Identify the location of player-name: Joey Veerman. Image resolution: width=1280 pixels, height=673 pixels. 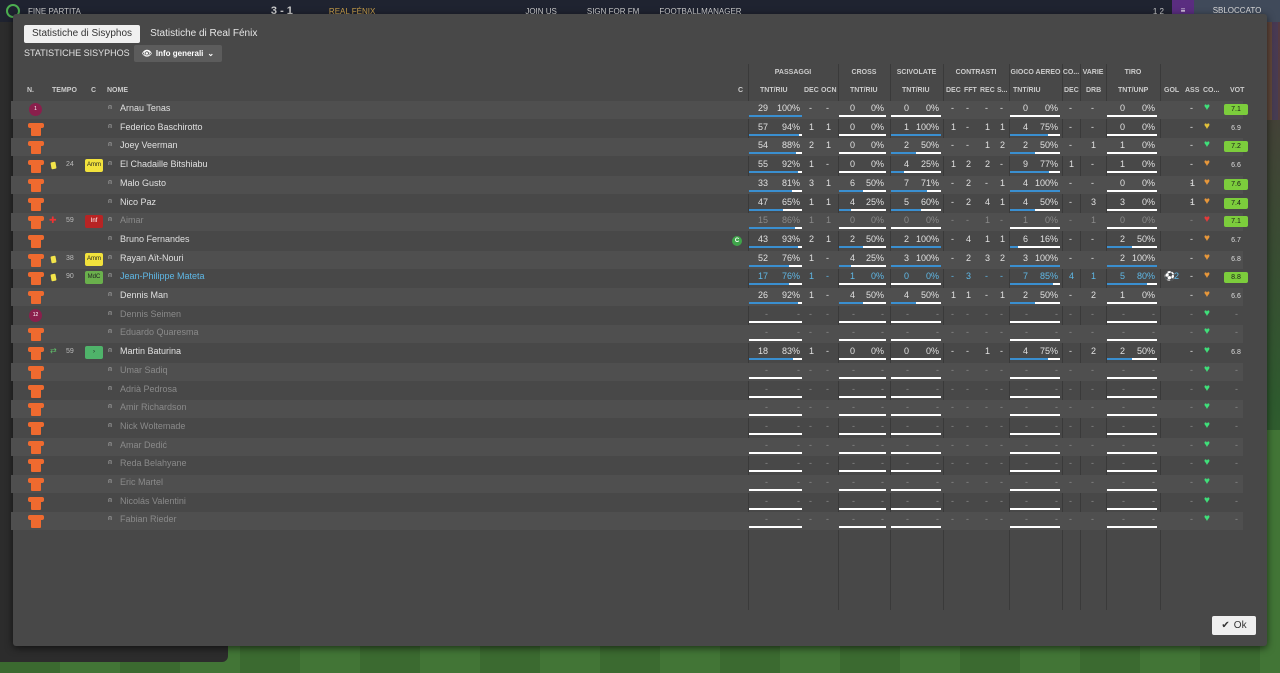
(149, 145).